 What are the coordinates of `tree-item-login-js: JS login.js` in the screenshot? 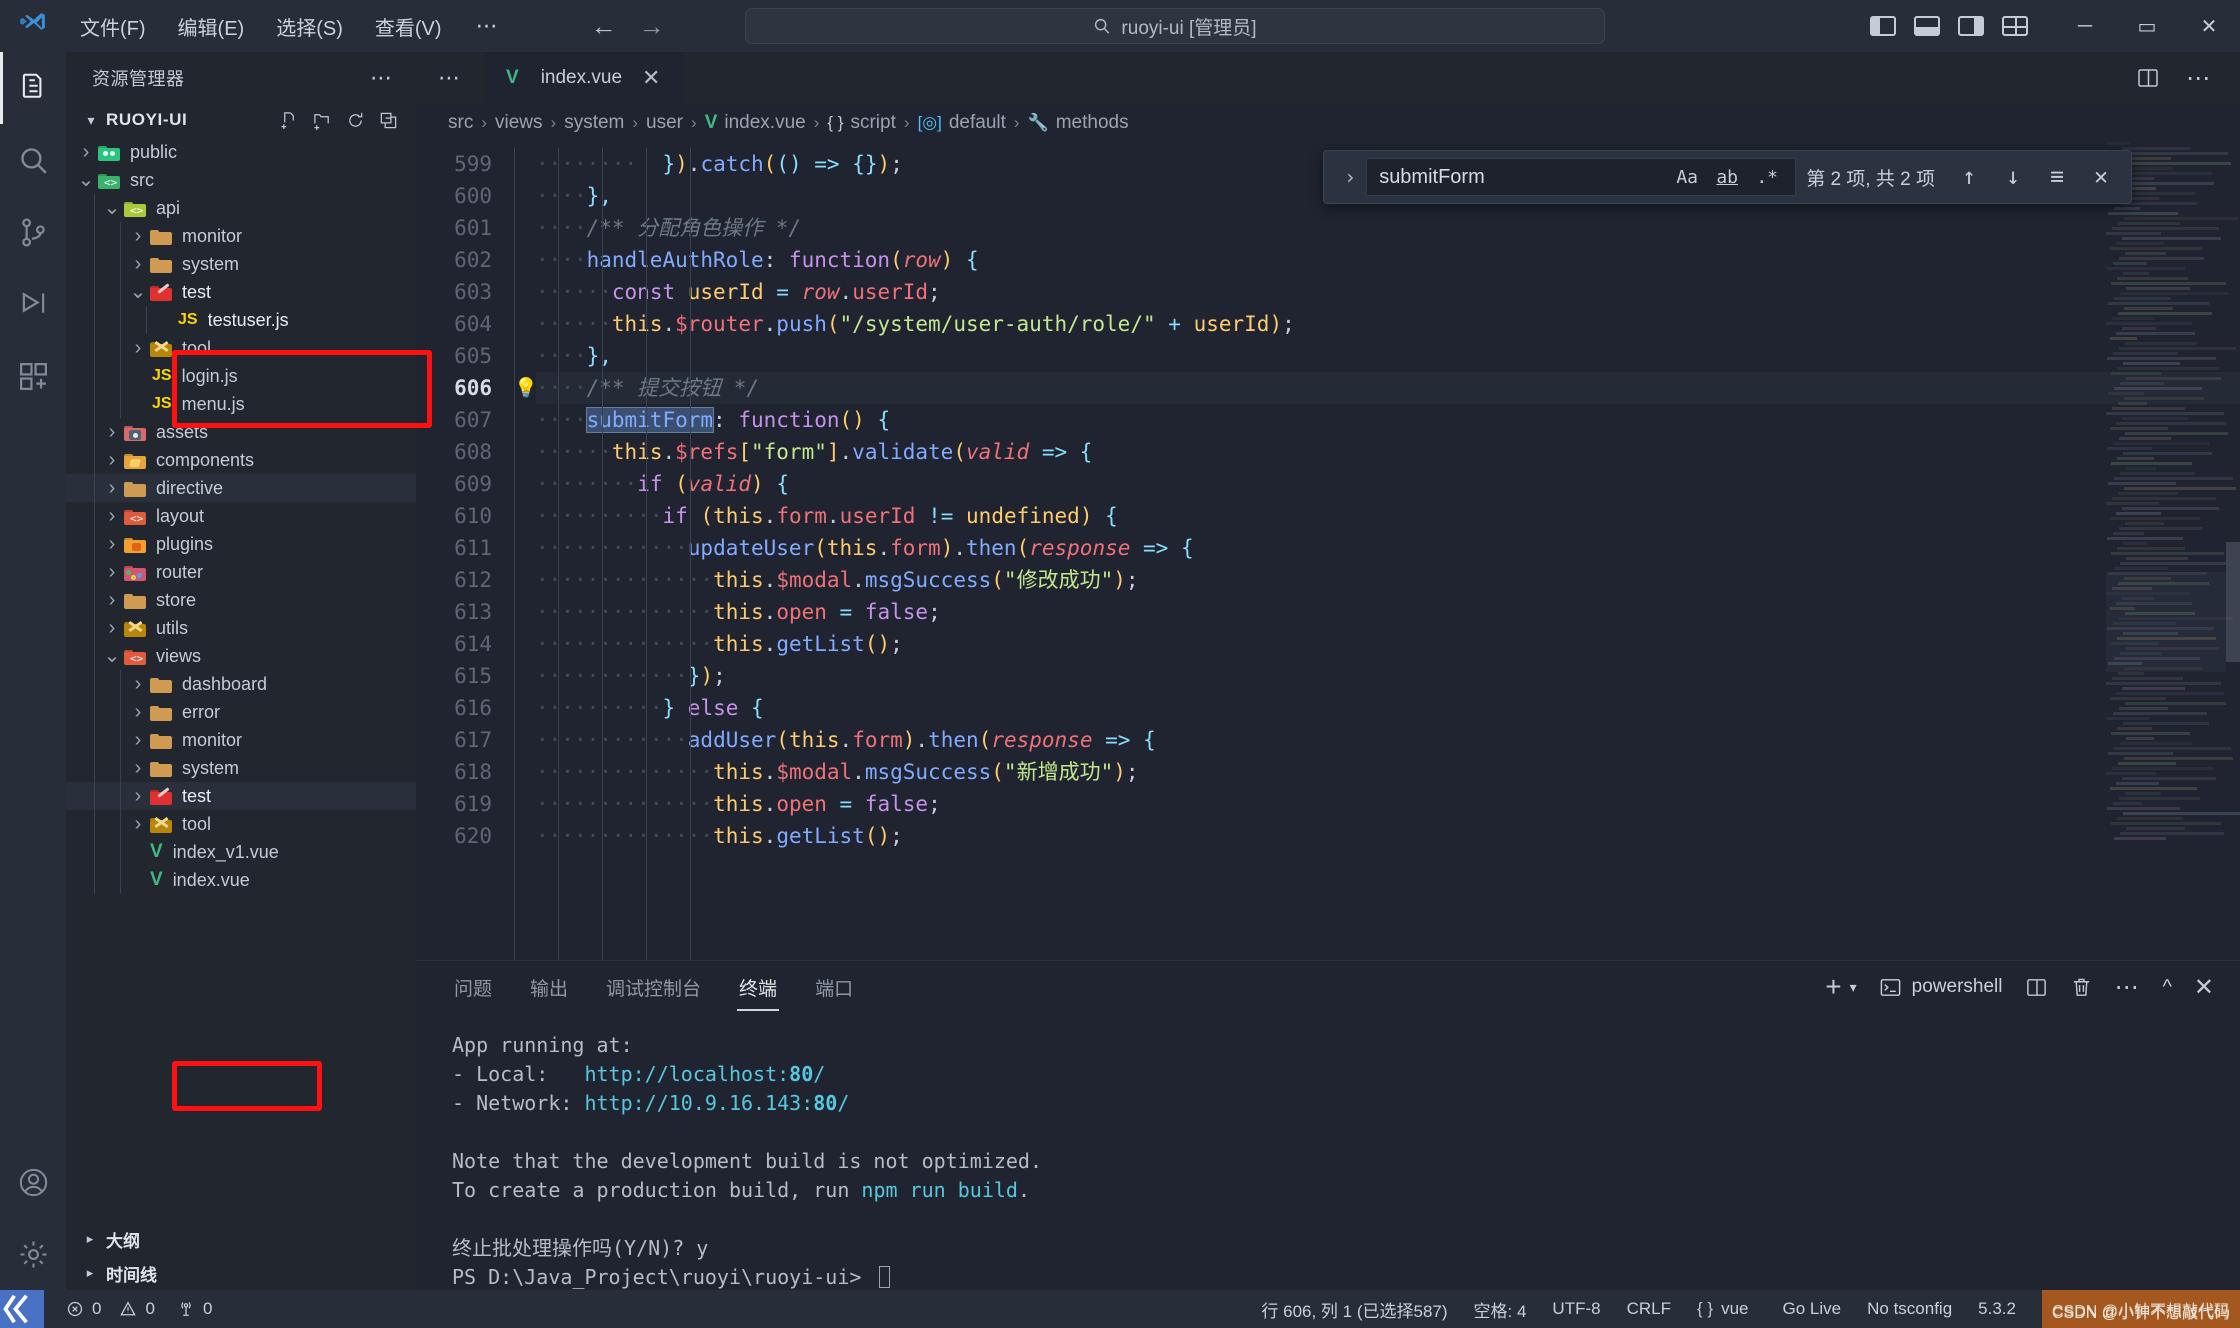 It's located at (241, 376).